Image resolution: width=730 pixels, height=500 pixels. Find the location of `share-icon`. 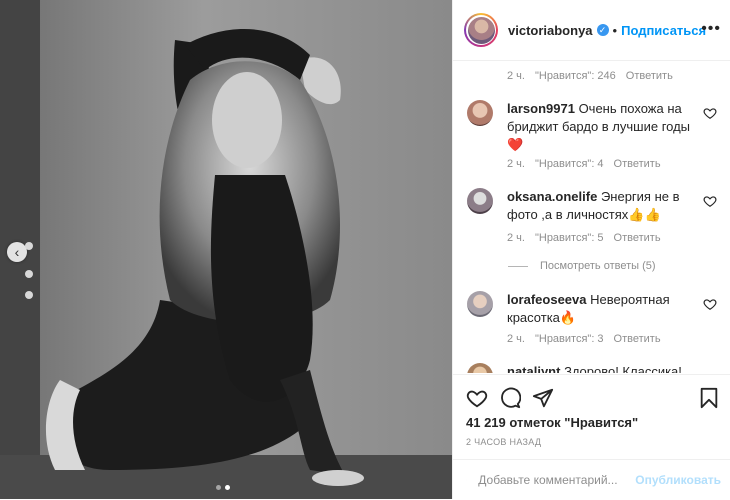

share-icon is located at coordinates (543, 398).